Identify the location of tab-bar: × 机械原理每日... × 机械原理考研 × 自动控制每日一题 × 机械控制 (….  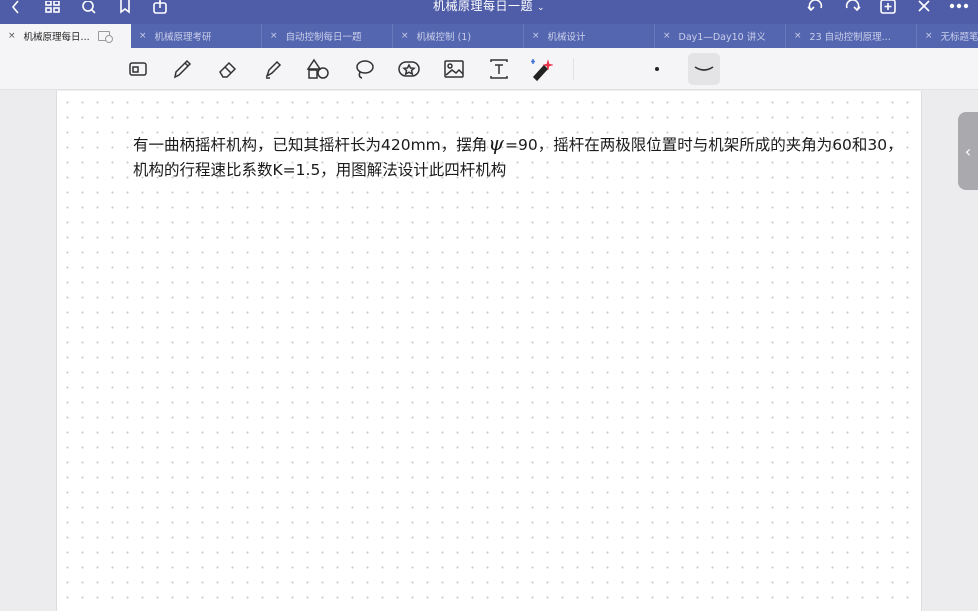
(489, 36).